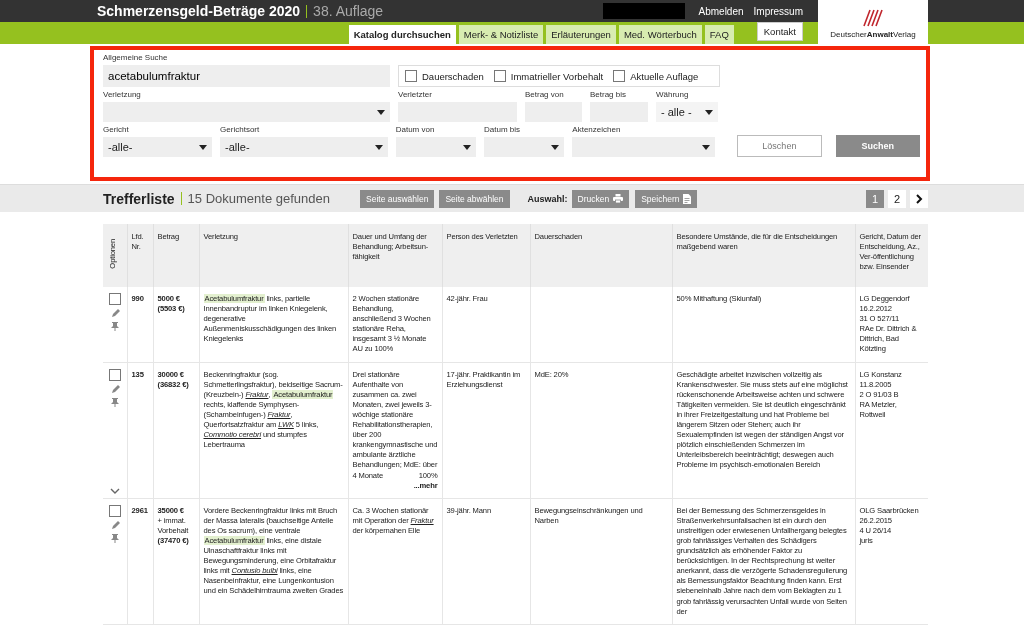  Describe the element at coordinates (779, 31) in the screenshot. I see `contact-button: Kontakt` at that location.